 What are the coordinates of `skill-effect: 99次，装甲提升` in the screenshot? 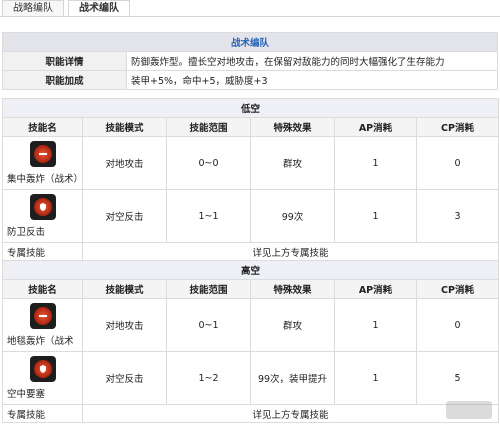 It's located at (292, 378).